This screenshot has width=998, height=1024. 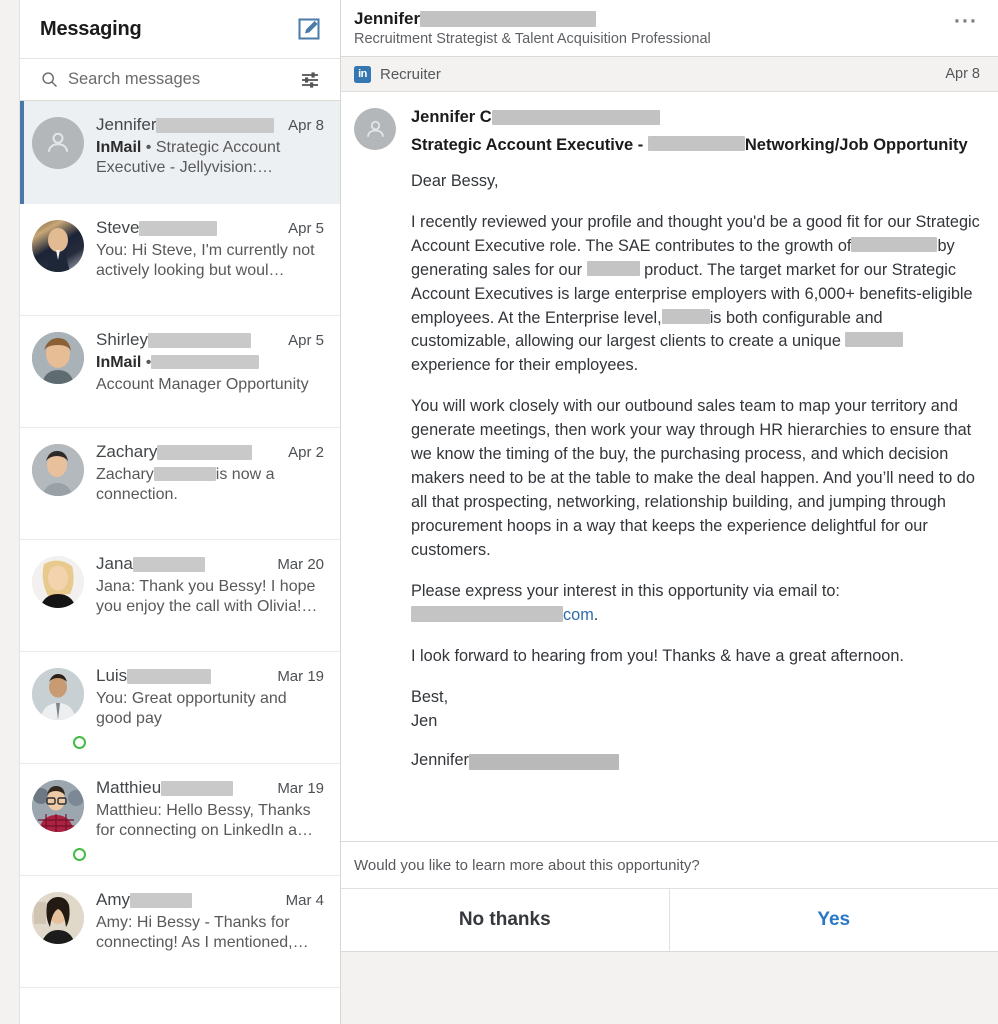 I want to click on conversation-snippet: InMail •, so click(x=210, y=363).